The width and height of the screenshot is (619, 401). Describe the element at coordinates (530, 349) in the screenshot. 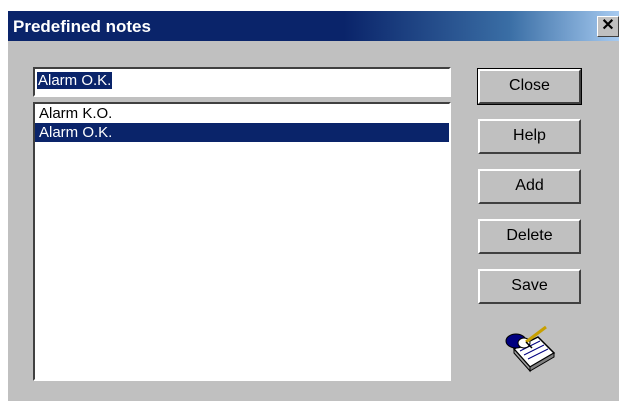

I see `notepad-pen-icon` at that location.